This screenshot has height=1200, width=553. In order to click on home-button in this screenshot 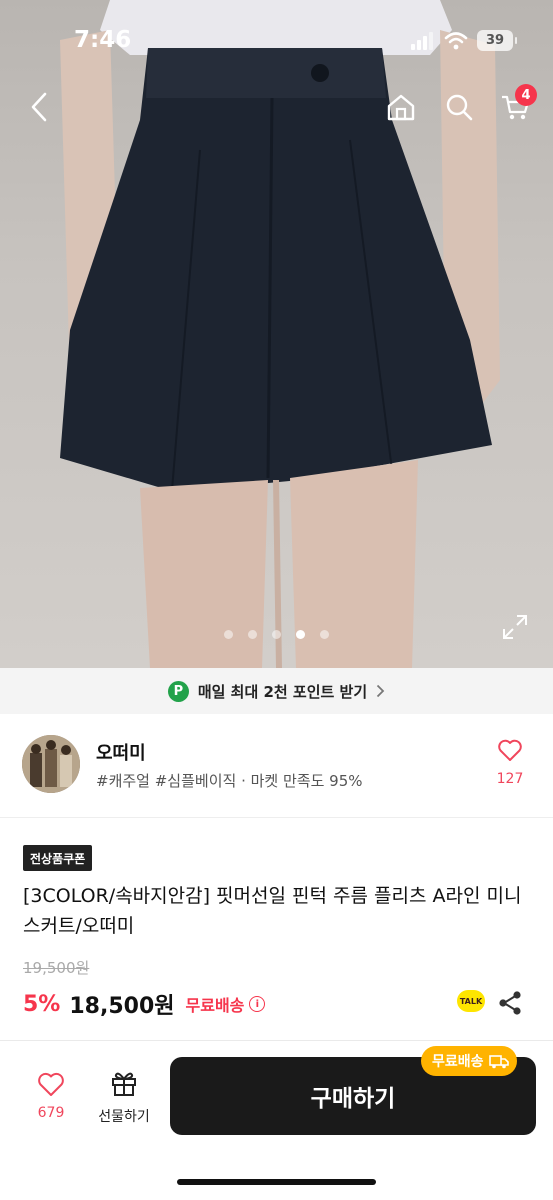, I will do `click(401, 107)`.